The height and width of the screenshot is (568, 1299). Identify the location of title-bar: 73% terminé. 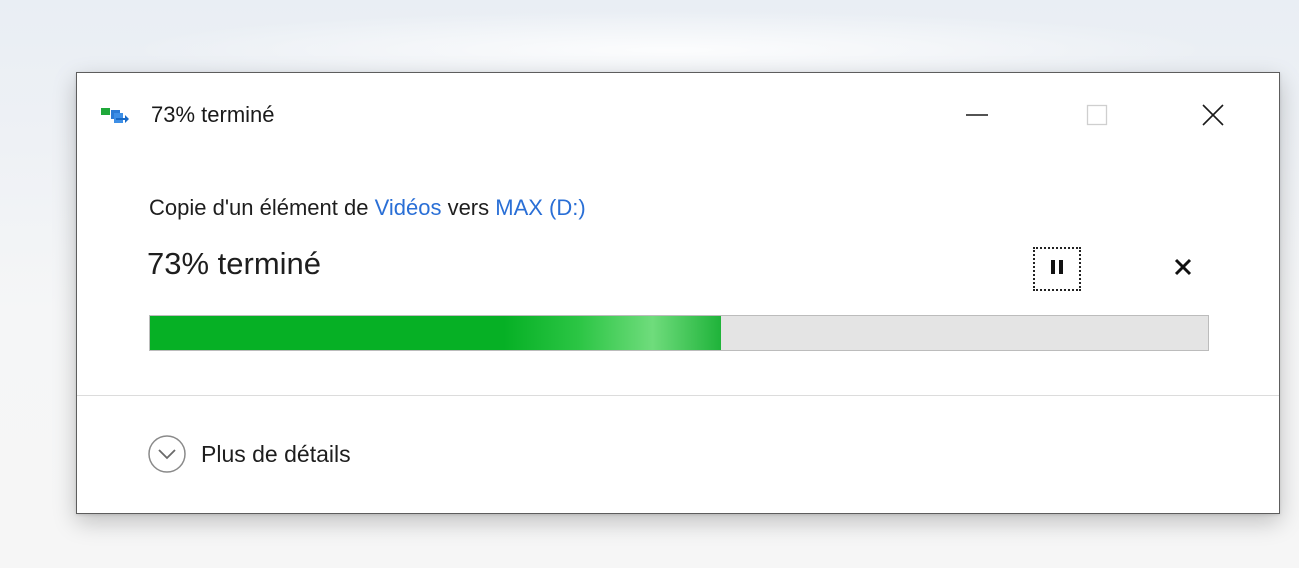
(678, 116).